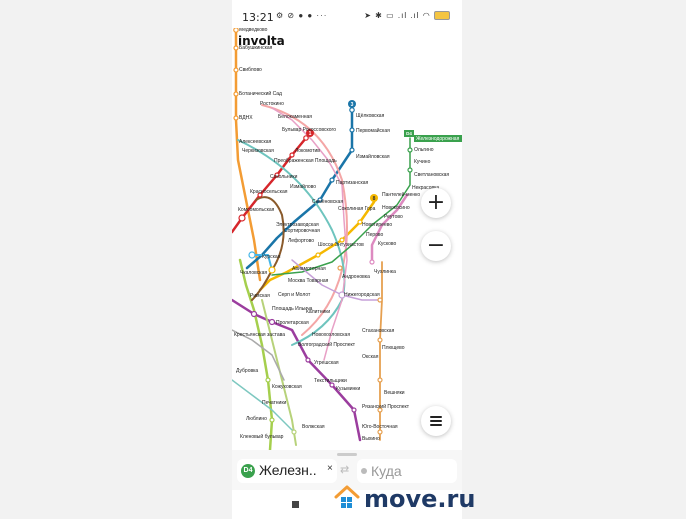 The height and width of the screenshot is (519, 686). I want to click on zoom-out-button: −, so click(436, 246).